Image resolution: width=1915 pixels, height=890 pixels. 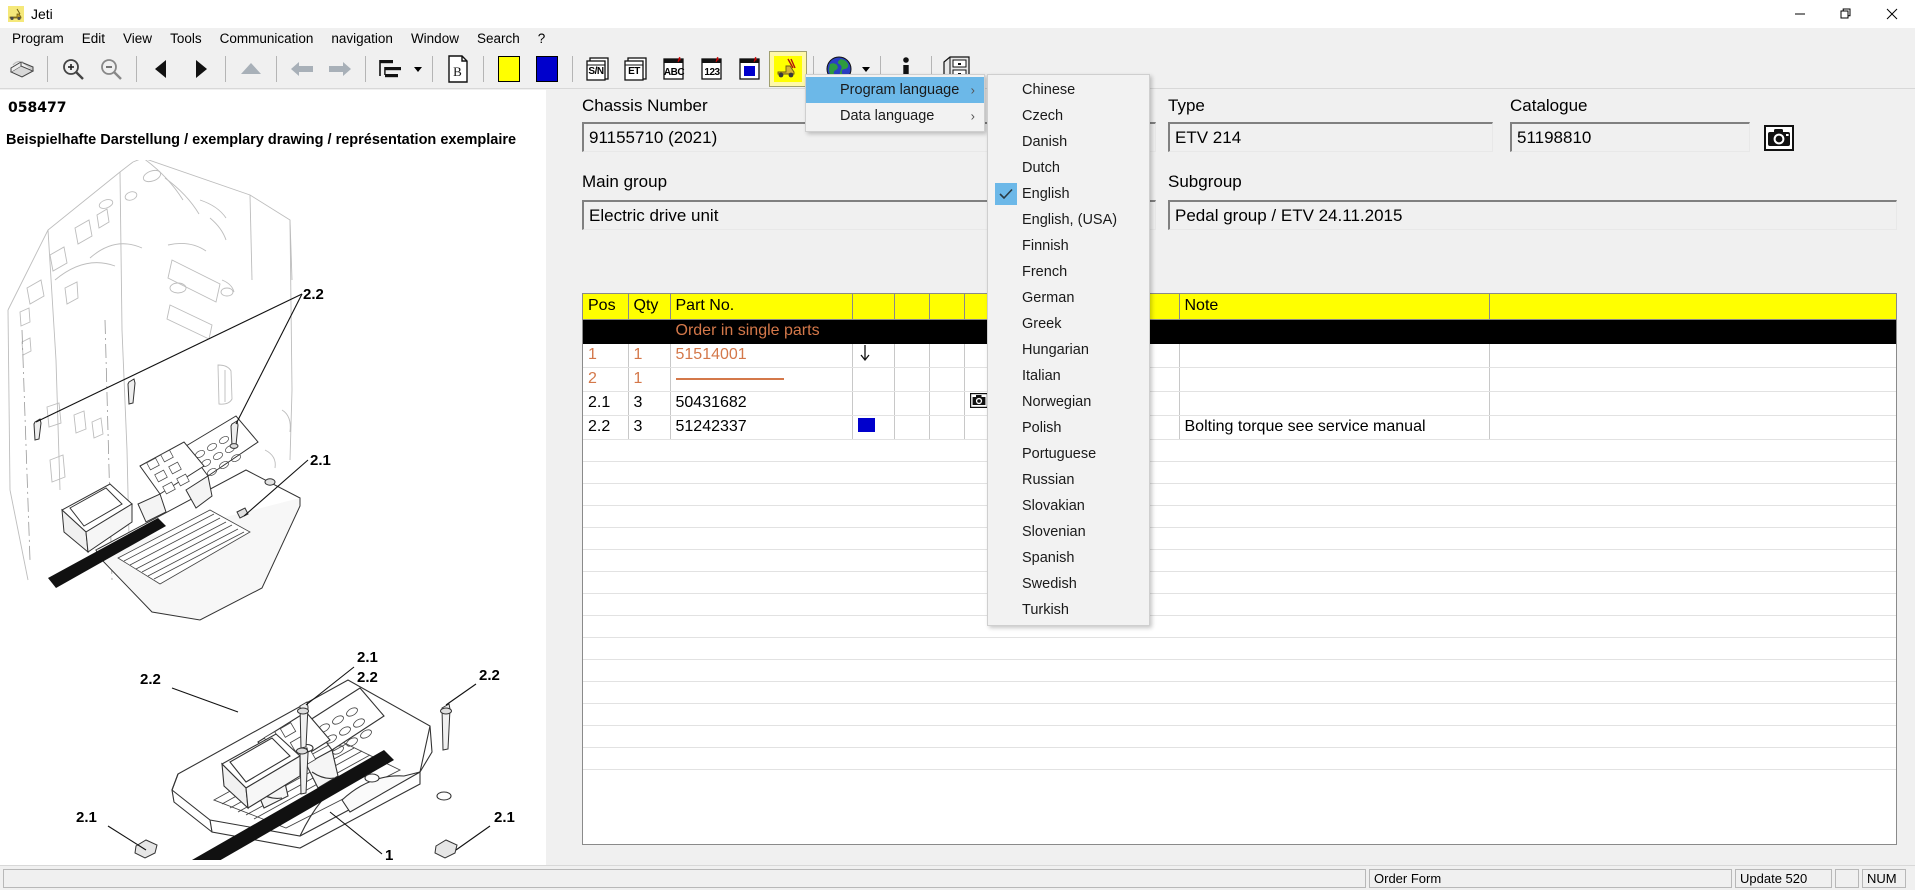 What do you see at coordinates (150, 679) in the screenshot?
I see `callout-2-2-d: 2.2` at bounding box center [150, 679].